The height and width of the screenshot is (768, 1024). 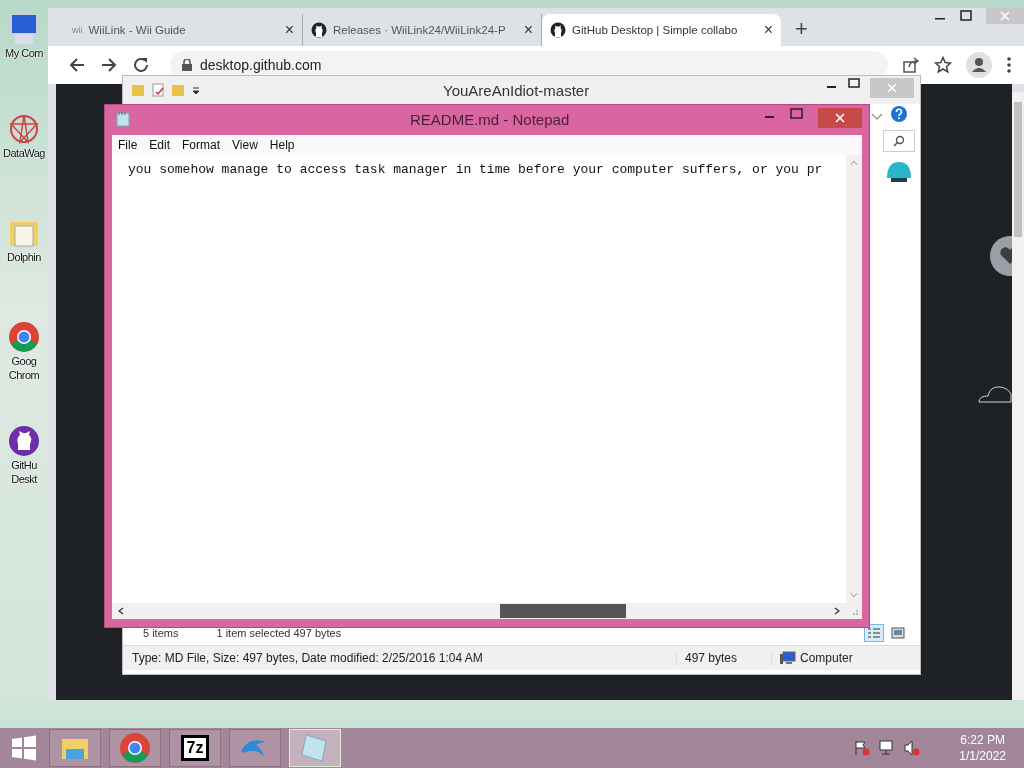 I want to click on new-tab-button: +, so click(x=801, y=29).